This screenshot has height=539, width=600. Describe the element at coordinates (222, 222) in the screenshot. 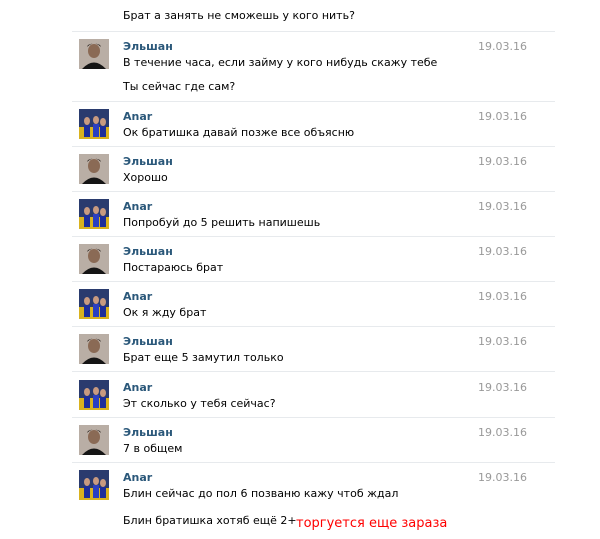

I see `message-text: Попробуй до 5 решить напишешь` at that location.